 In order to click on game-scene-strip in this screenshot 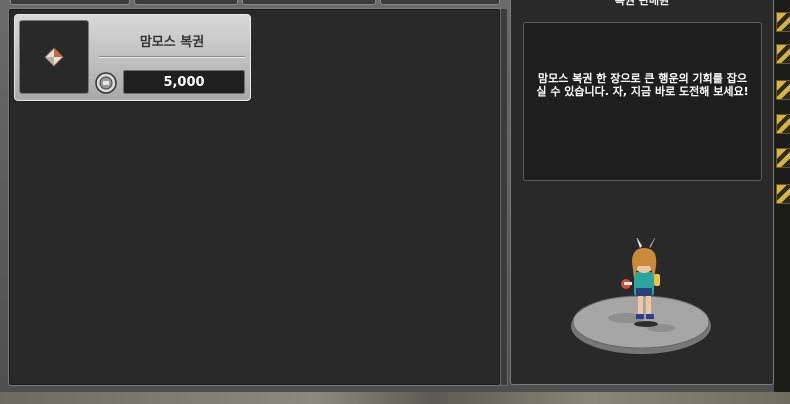, I will do `click(395, 398)`.